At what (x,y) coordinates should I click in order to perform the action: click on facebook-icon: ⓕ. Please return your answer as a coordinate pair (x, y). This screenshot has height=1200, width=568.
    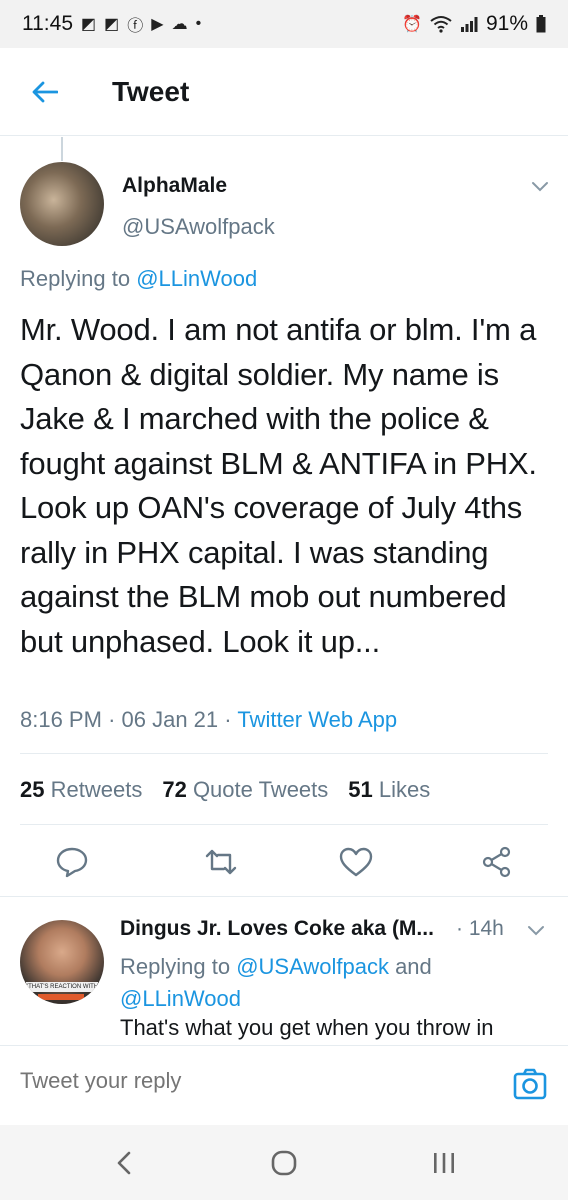
    Looking at the image, I should click on (135, 26).